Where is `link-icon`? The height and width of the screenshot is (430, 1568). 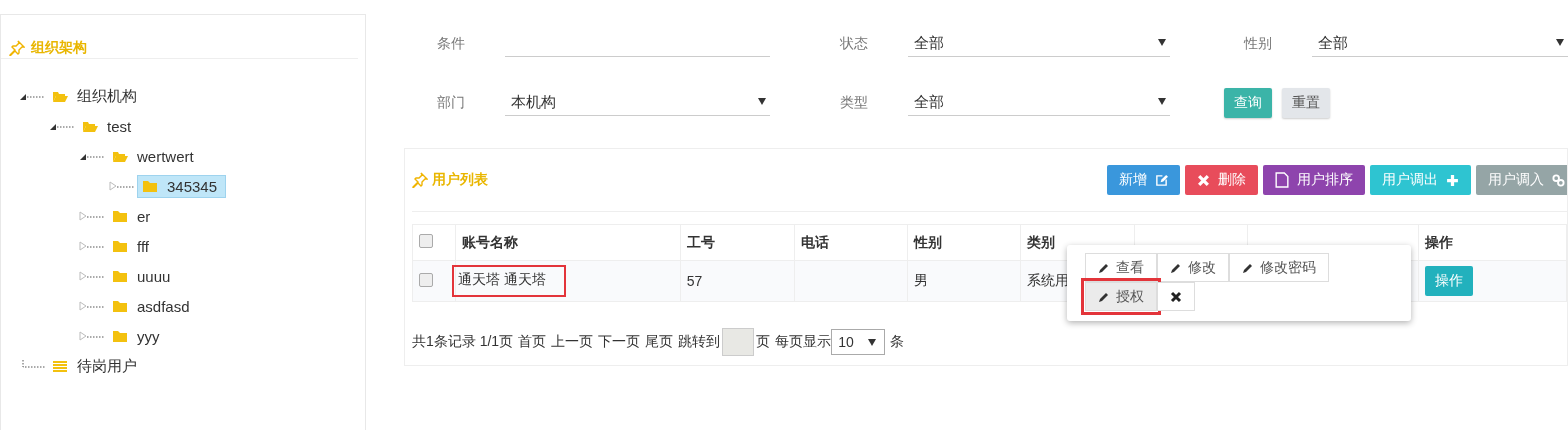
link-icon is located at coordinates (1558, 180).